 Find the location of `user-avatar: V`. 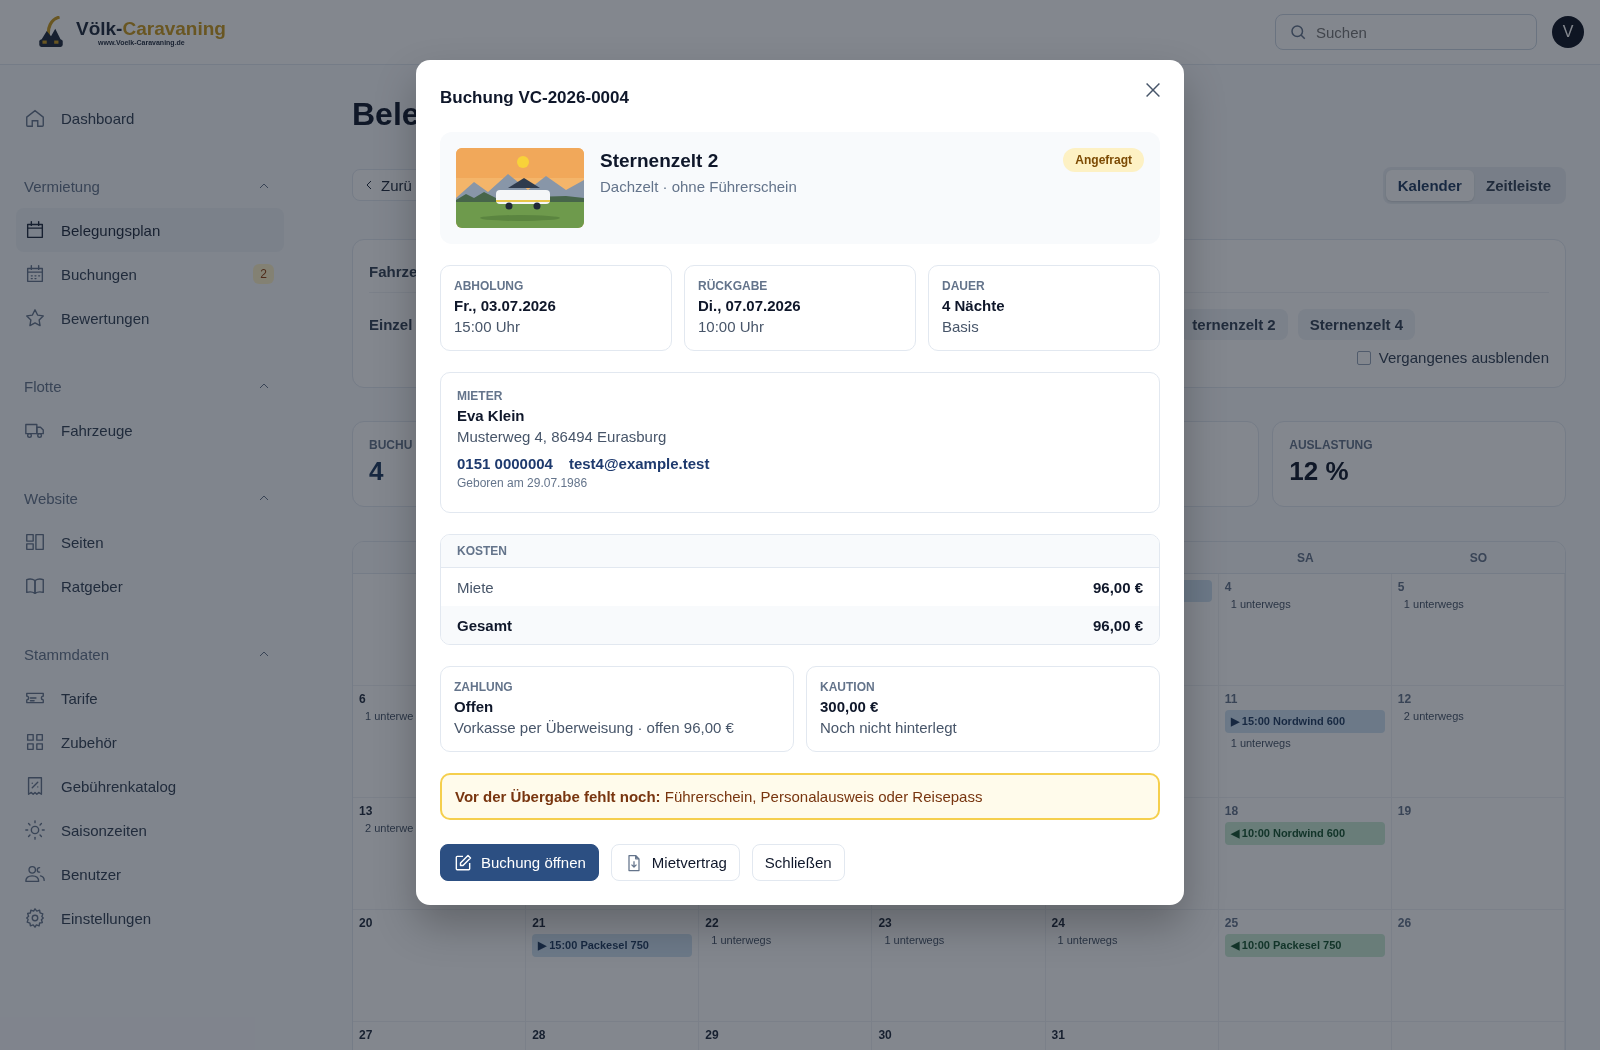

user-avatar: V is located at coordinates (1568, 32).